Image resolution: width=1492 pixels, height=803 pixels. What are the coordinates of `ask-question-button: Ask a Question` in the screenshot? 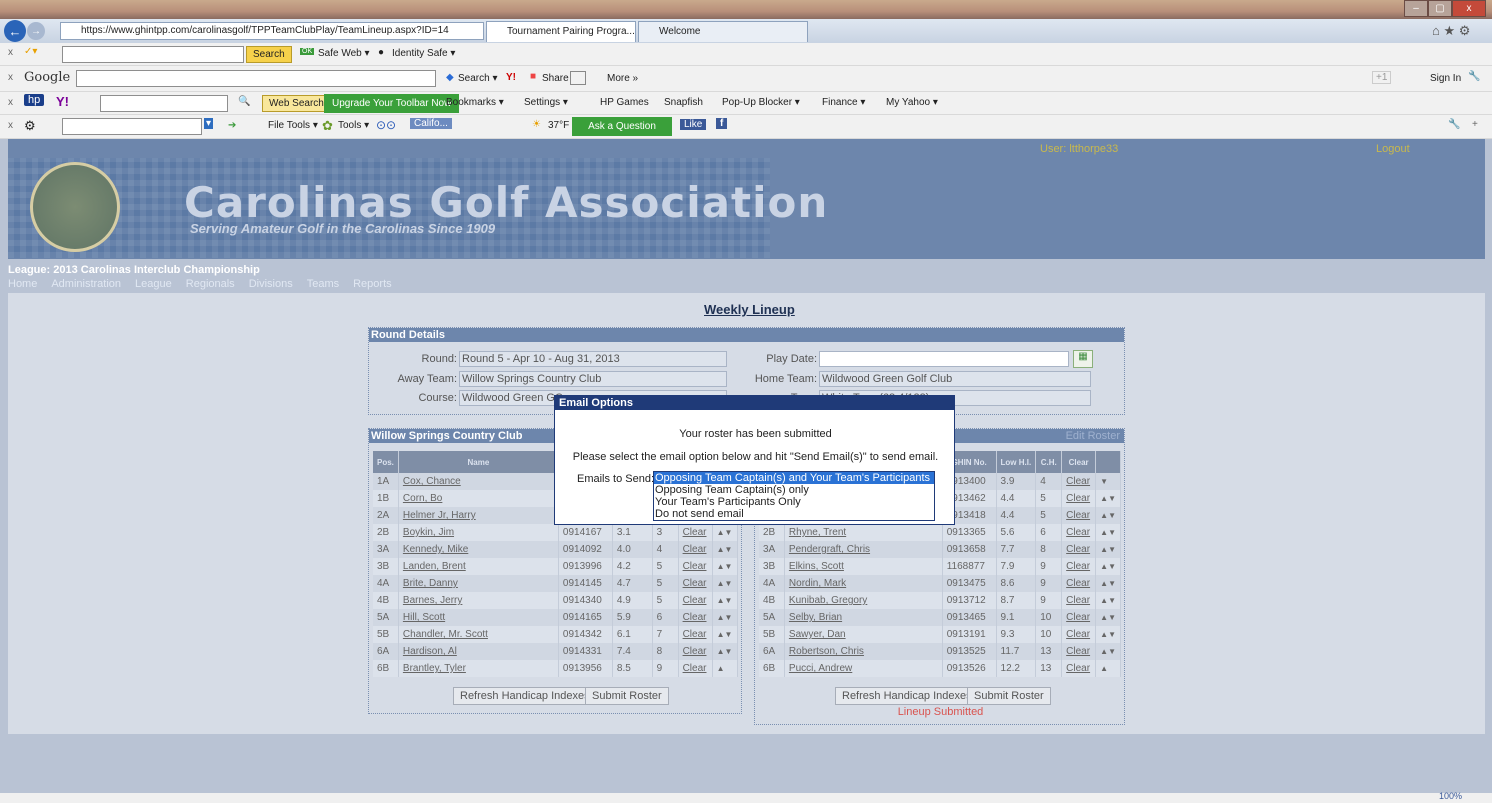 It's located at (622, 126).